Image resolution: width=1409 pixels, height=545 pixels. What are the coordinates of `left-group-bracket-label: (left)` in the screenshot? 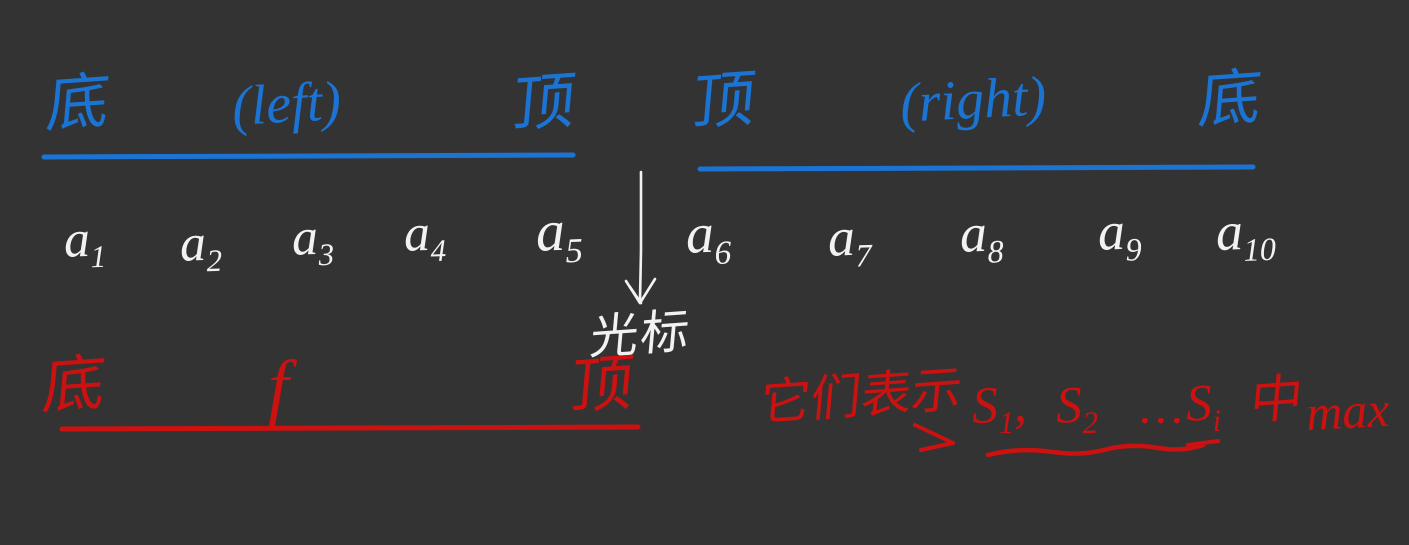 It's located at (286, 104).